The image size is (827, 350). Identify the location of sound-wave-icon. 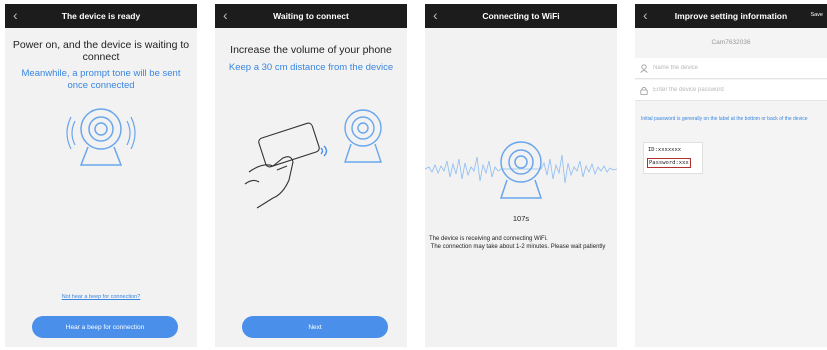
(324, 151).